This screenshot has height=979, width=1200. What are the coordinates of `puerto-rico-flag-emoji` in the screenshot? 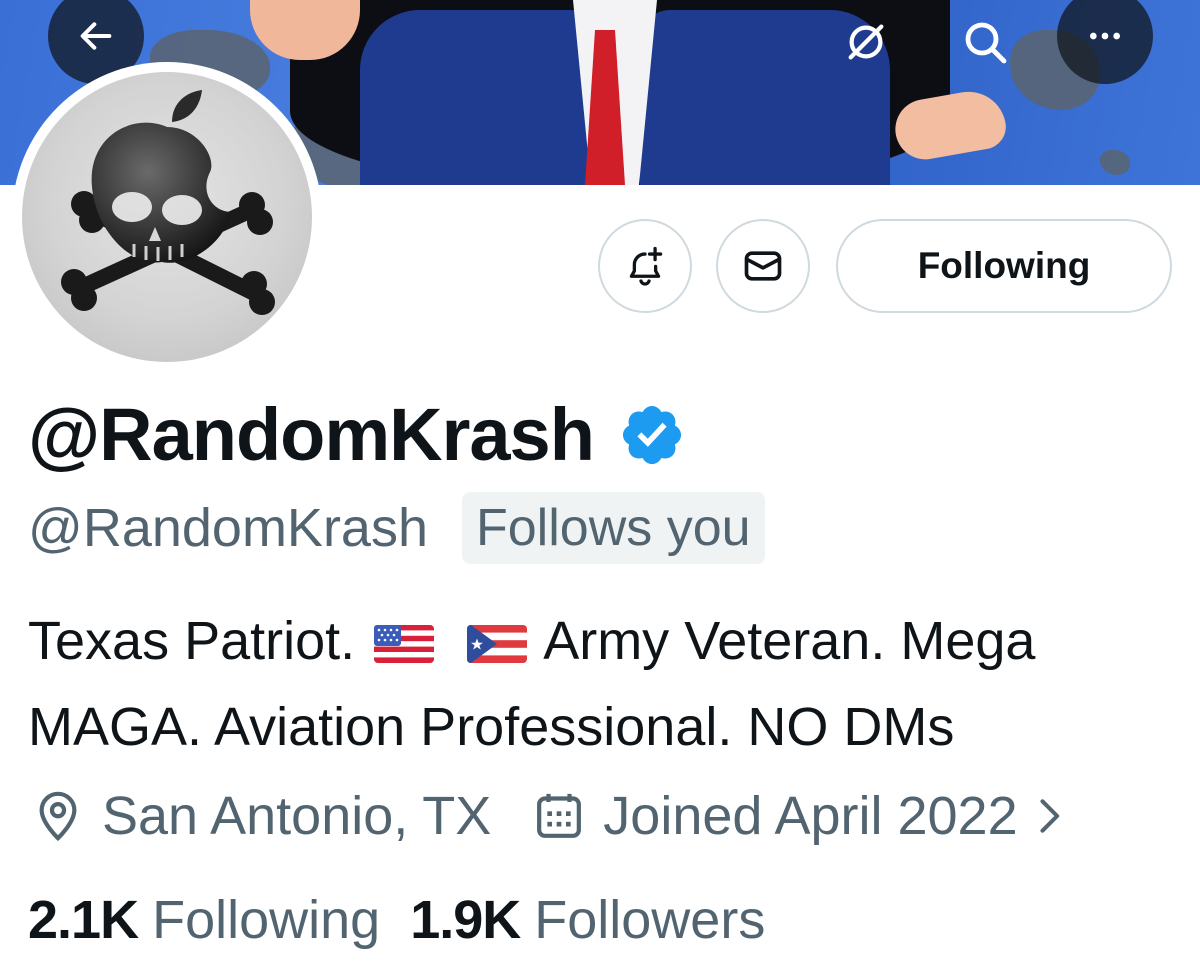 It's located at (497, 644).